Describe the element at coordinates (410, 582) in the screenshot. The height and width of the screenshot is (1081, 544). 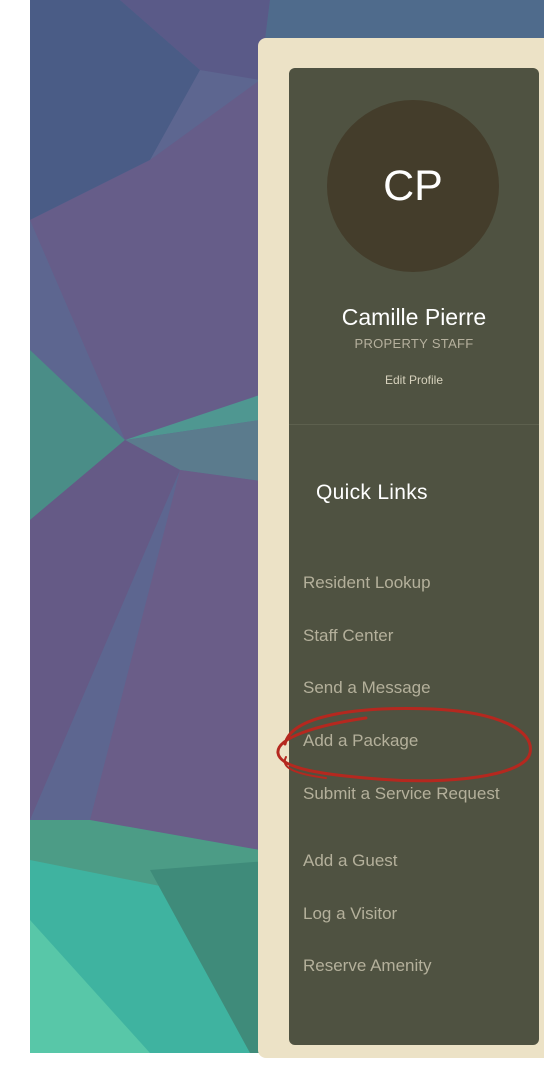
I see `quick-link-resident-lookup: Resident Lookup` at that location.